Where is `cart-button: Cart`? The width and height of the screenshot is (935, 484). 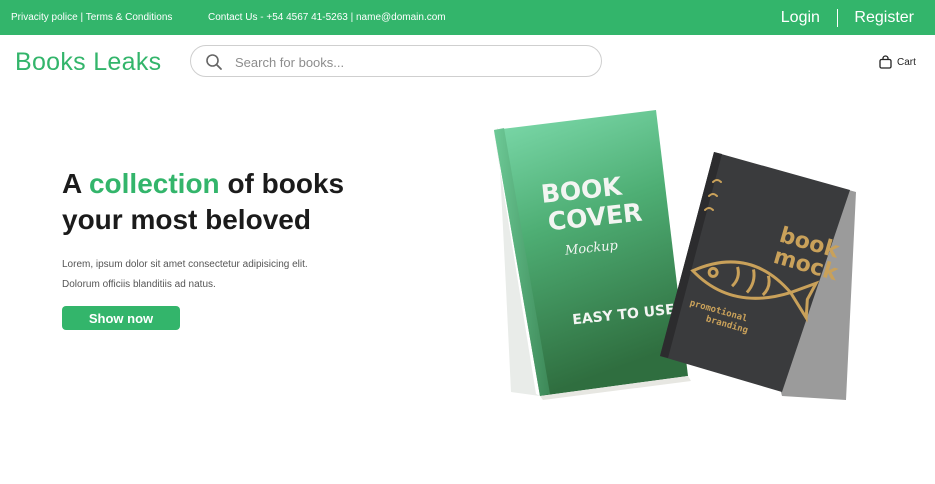
cart-button: Cart is located at coordinates (897, 62).